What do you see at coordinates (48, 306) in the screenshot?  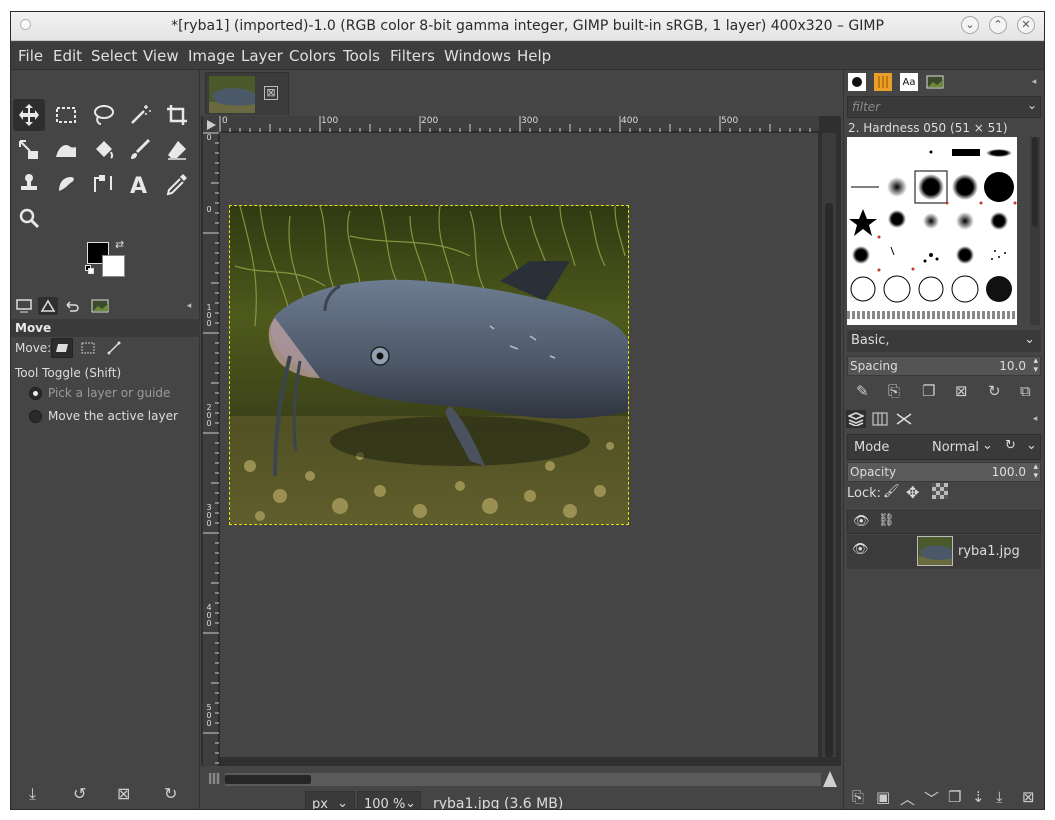 I see `device-status-tab-icon` at bounding box center [48, 306].